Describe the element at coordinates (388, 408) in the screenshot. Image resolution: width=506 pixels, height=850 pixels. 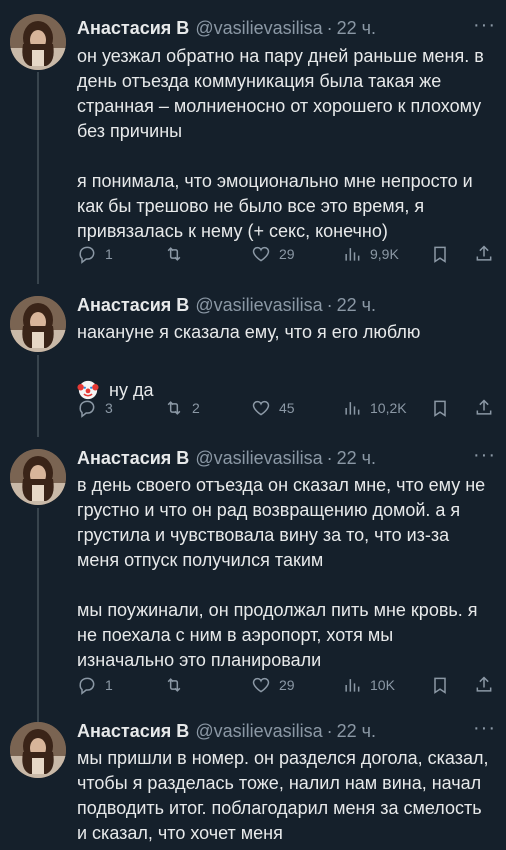
I see `views-count: 10,2K` at that location.